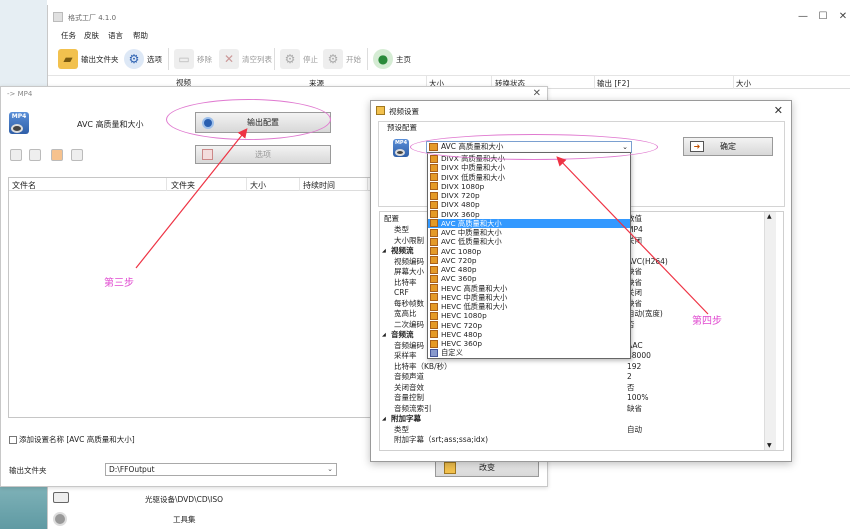 The image size is (850, 529). What do you see at coordinates (632, 235) in the screenshot?
I see `arrow-step4` at bounding box center [632, 235].